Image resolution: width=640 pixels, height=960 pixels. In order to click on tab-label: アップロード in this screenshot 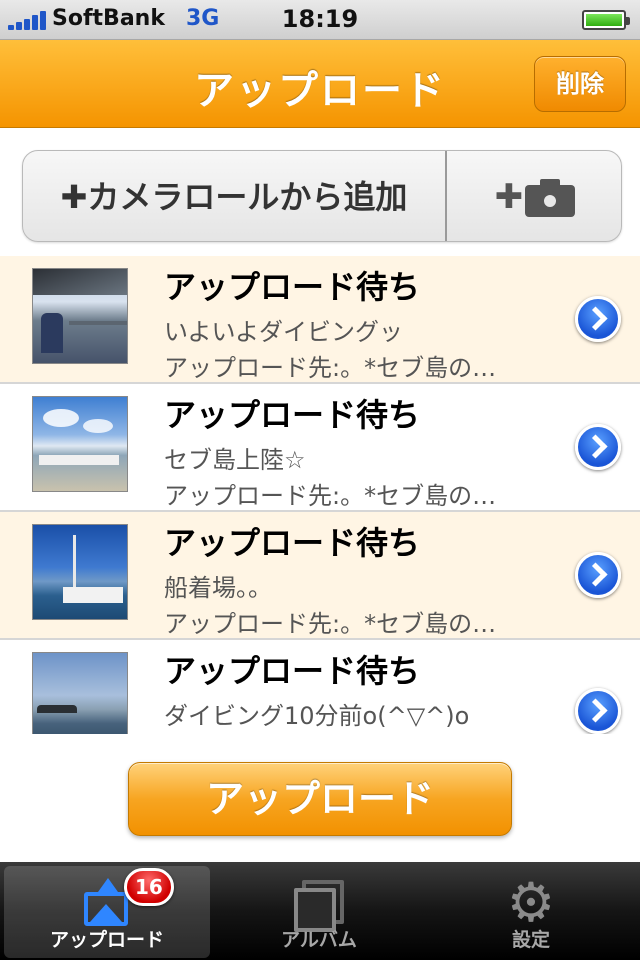, I will do `click(106, 940)`.